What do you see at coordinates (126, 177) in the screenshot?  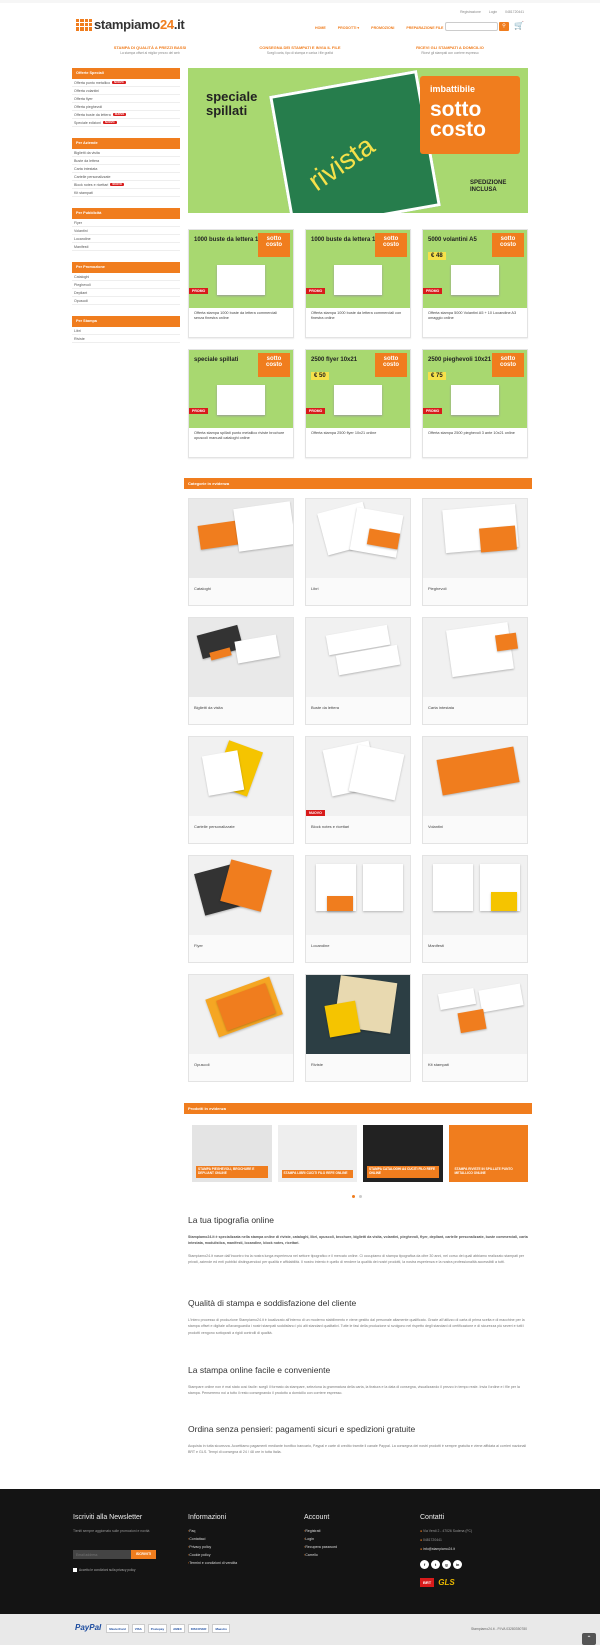 I see `sidebar-item: Cartelle personalizzate` at bounding box center [126, 177].